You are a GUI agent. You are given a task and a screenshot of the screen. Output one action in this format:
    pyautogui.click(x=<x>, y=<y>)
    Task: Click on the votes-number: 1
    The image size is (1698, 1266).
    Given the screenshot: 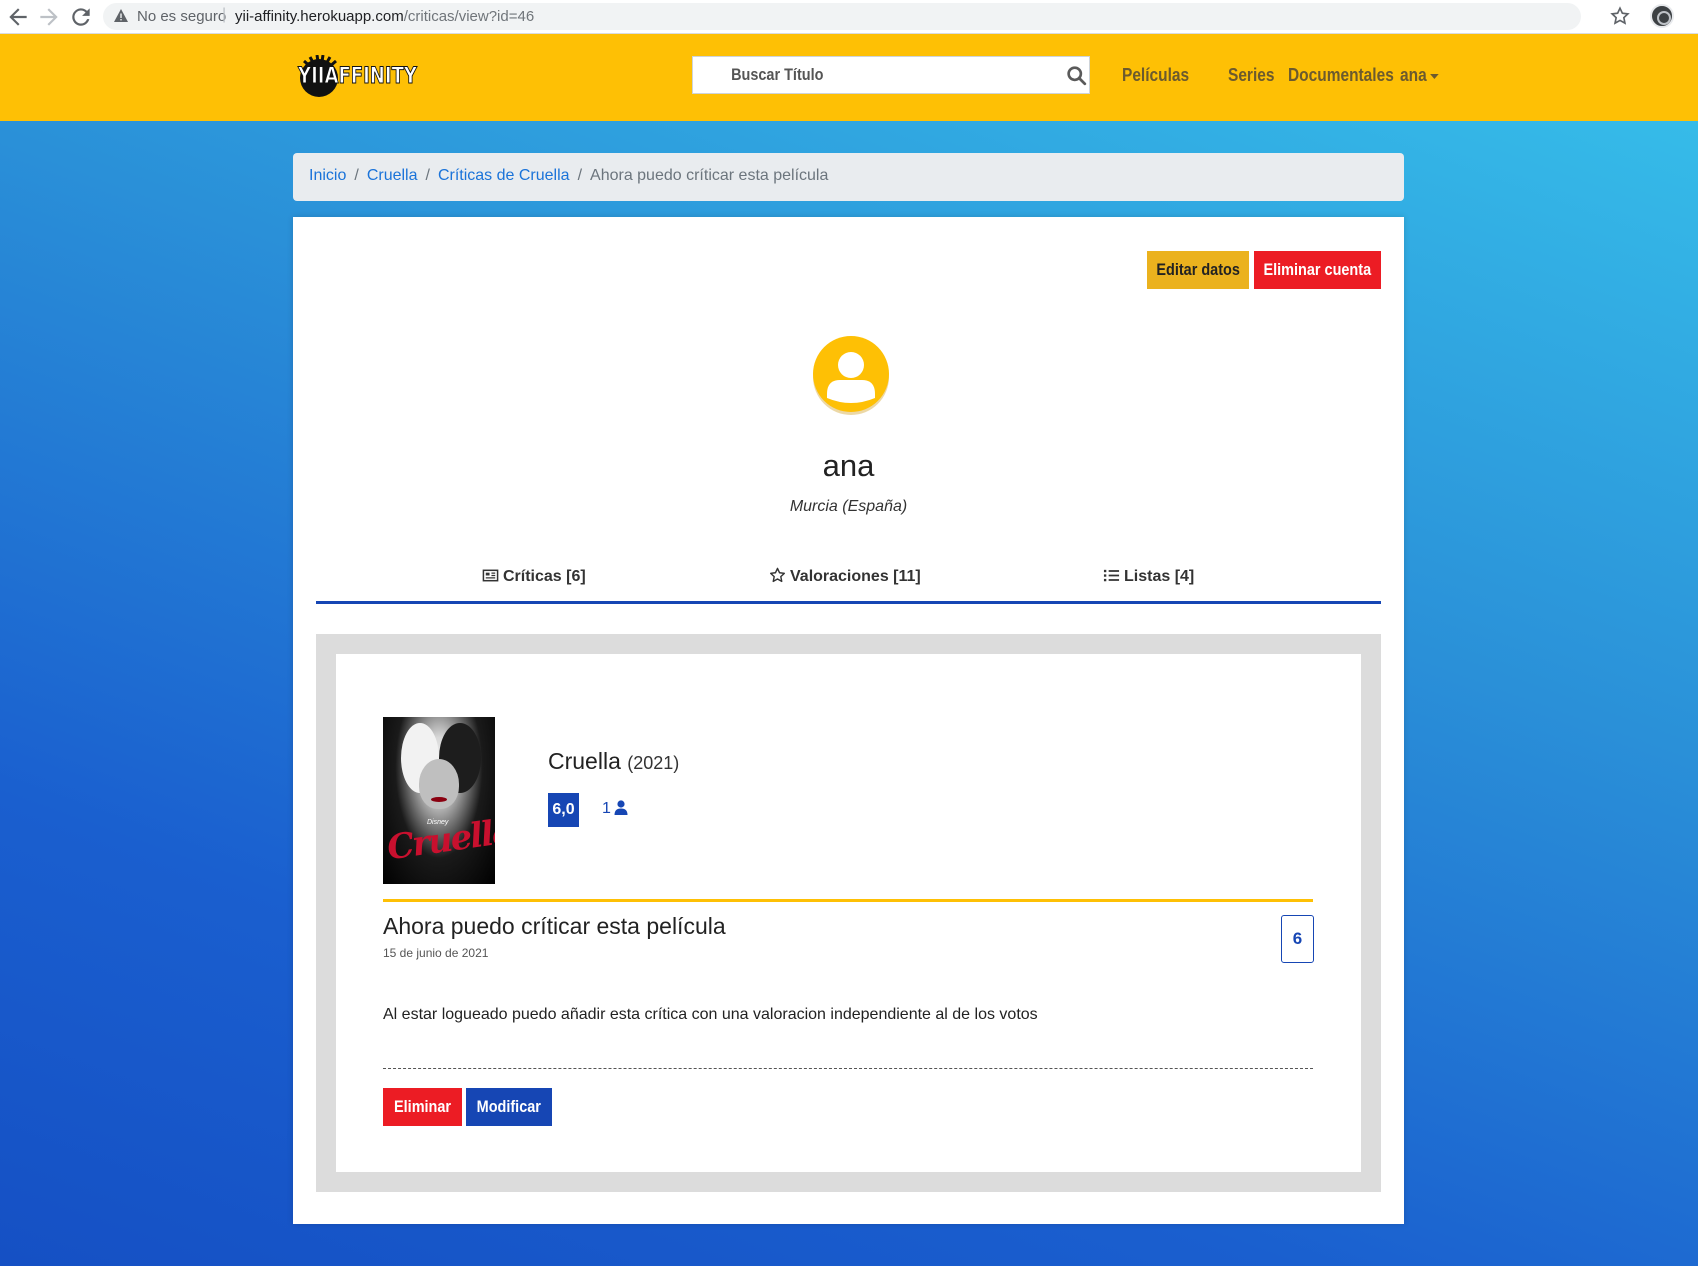 What is the action you would take?
    pyautogui.click(x=606, y=808)
    